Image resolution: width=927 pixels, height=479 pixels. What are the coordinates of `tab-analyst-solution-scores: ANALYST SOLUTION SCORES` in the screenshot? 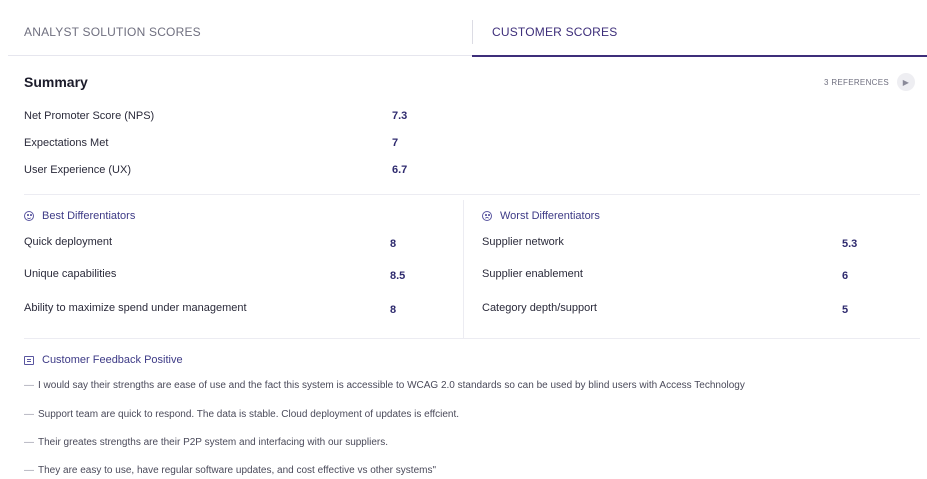 It's located at (240, 32).